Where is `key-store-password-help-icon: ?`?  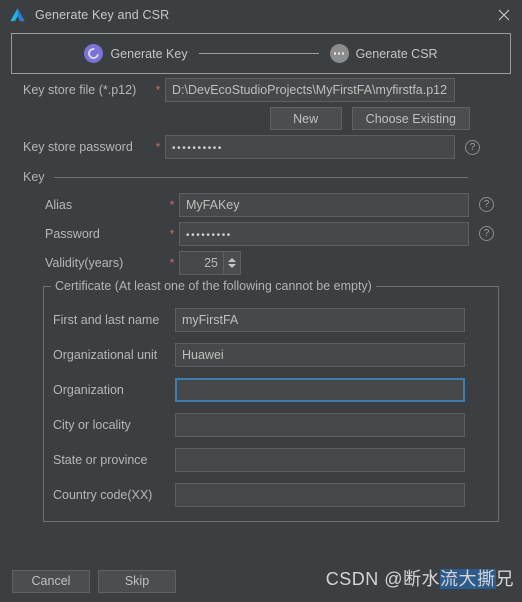
key-store-password-help-icon: ? is located at coordinates (472, 147).